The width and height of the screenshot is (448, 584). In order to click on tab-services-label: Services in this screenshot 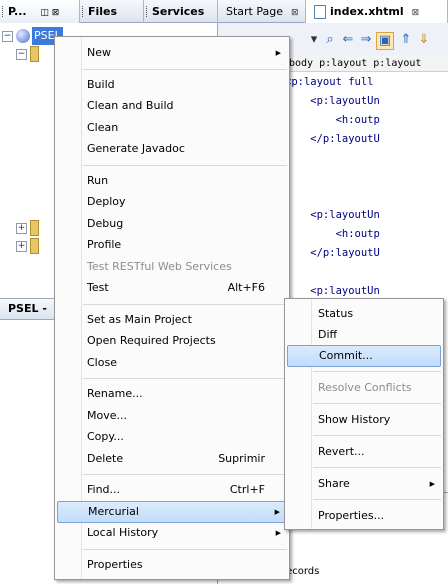, I will do `click(178, 11)`.